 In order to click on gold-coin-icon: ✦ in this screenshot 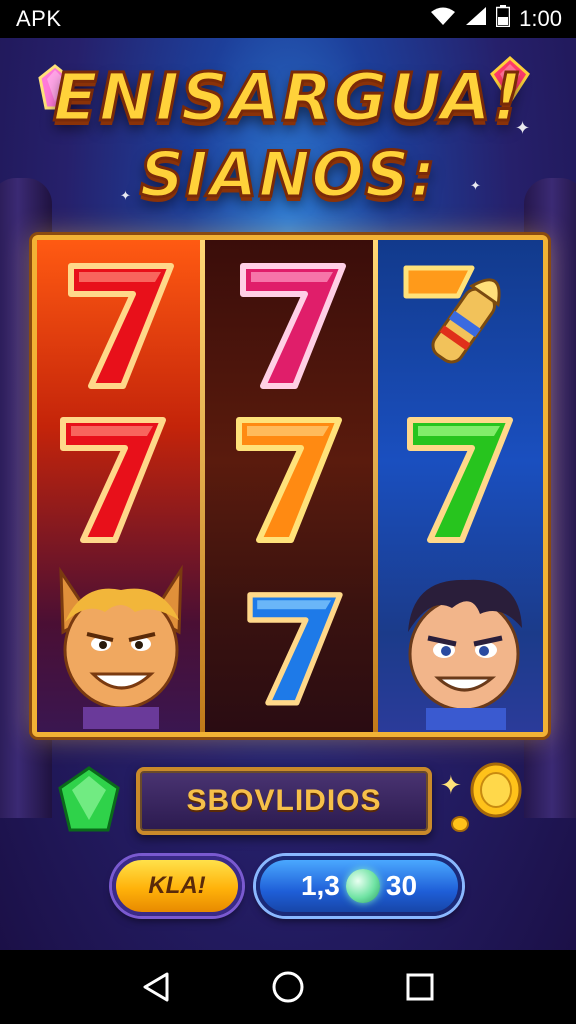, I will do `click(481, 799)`.